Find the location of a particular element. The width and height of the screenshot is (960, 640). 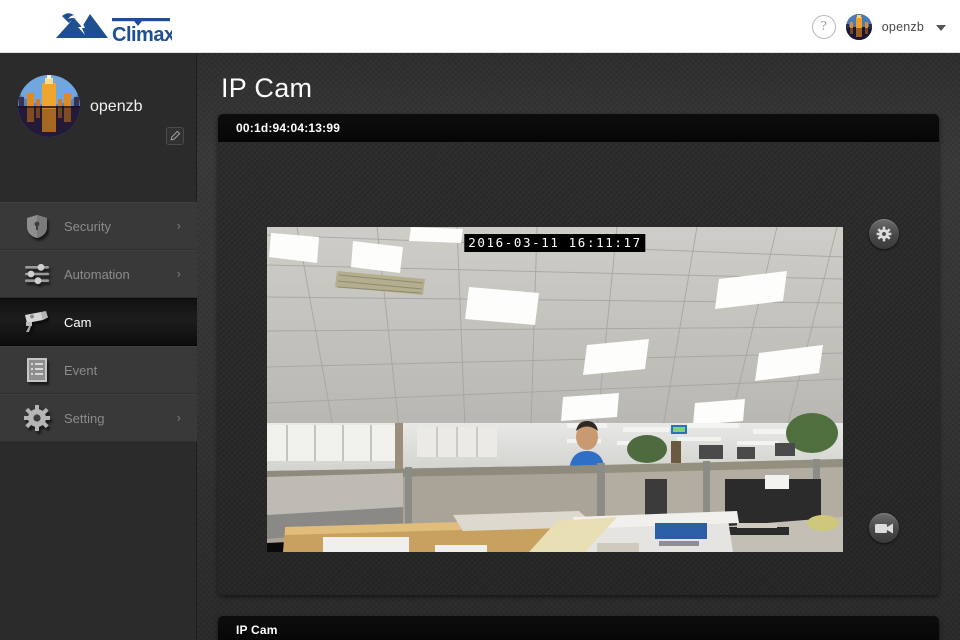

video-timestamp-overlay: 2016-03-11 16:11:17 is located at coordinates (555, 243).